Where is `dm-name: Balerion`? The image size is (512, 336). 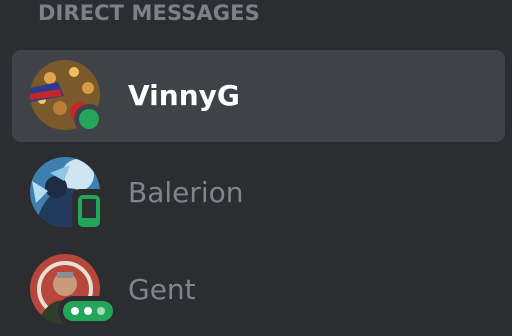
dm-name: Balerion is located at coordinates (186, 192).